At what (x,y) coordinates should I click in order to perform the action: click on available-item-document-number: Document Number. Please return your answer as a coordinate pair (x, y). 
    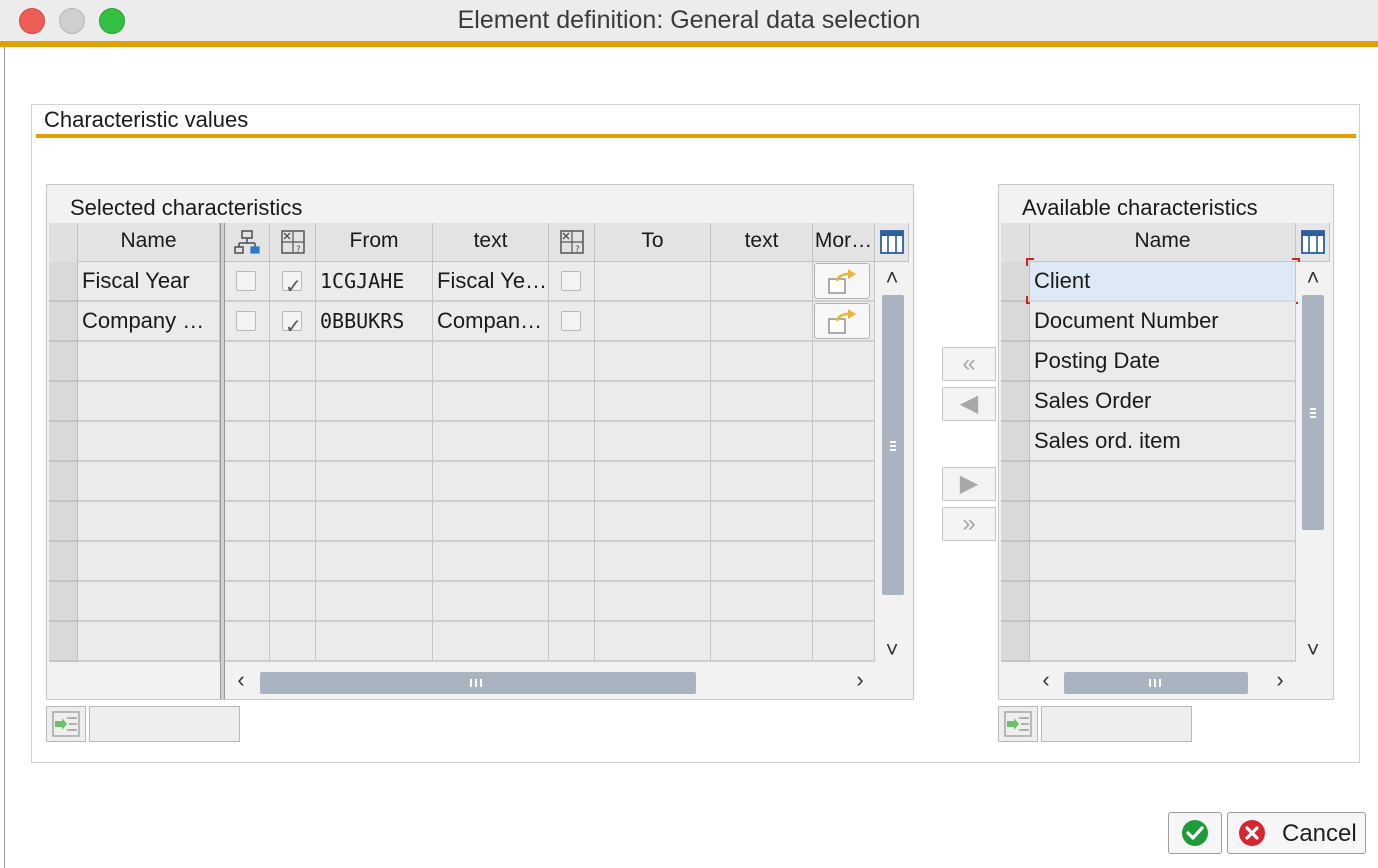
    Looking at the image, I should click on (1163, 322).